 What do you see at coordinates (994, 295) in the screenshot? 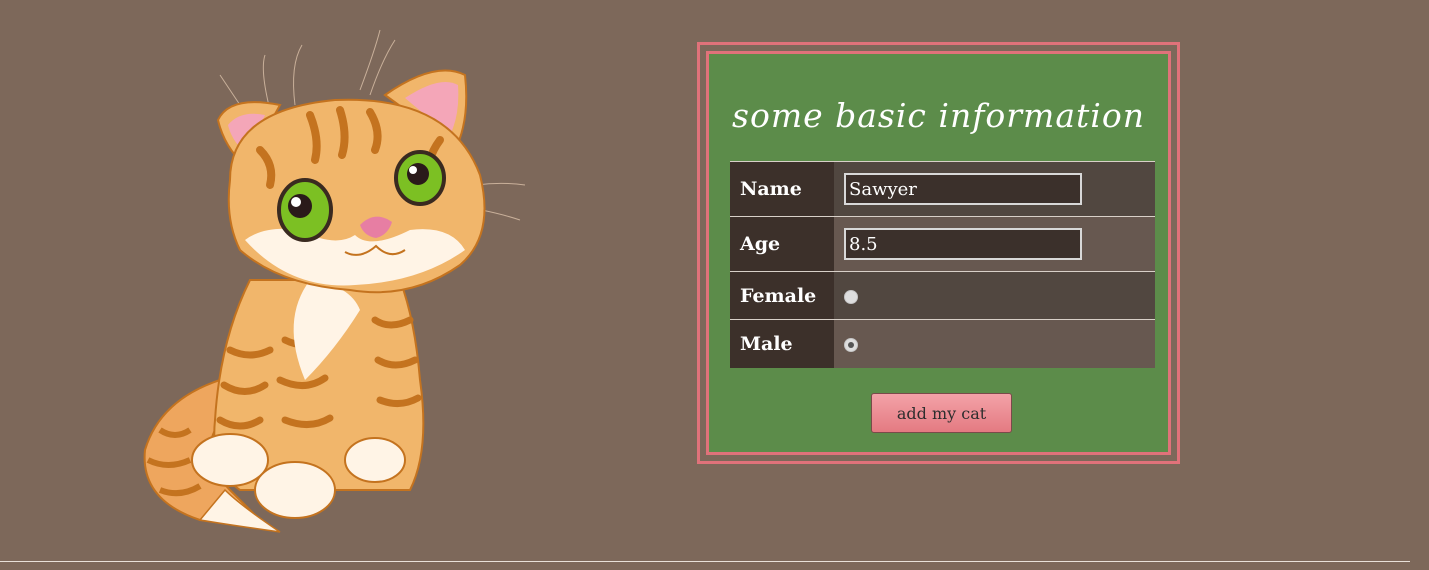
I see `female-cell` at bounding box center [994, 295].